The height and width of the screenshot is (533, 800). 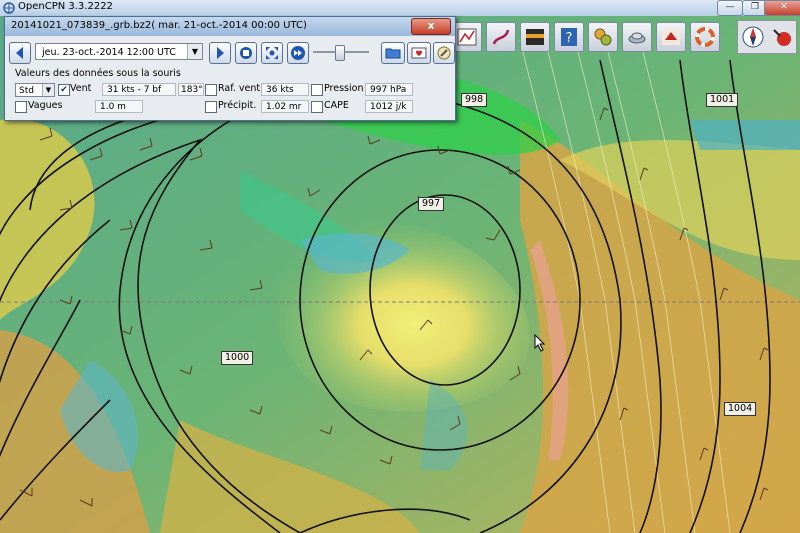 I want to click on track-icon, so click(x=501, y=37).